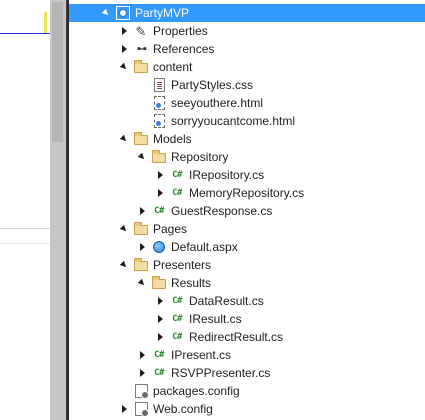 Image resolution: width=425 pixels, height=420 pixels. What do you see at coordinates (141, 31) in the screenshot?
I see `wrench-icon: ✎` at bounding box center [141, 31].